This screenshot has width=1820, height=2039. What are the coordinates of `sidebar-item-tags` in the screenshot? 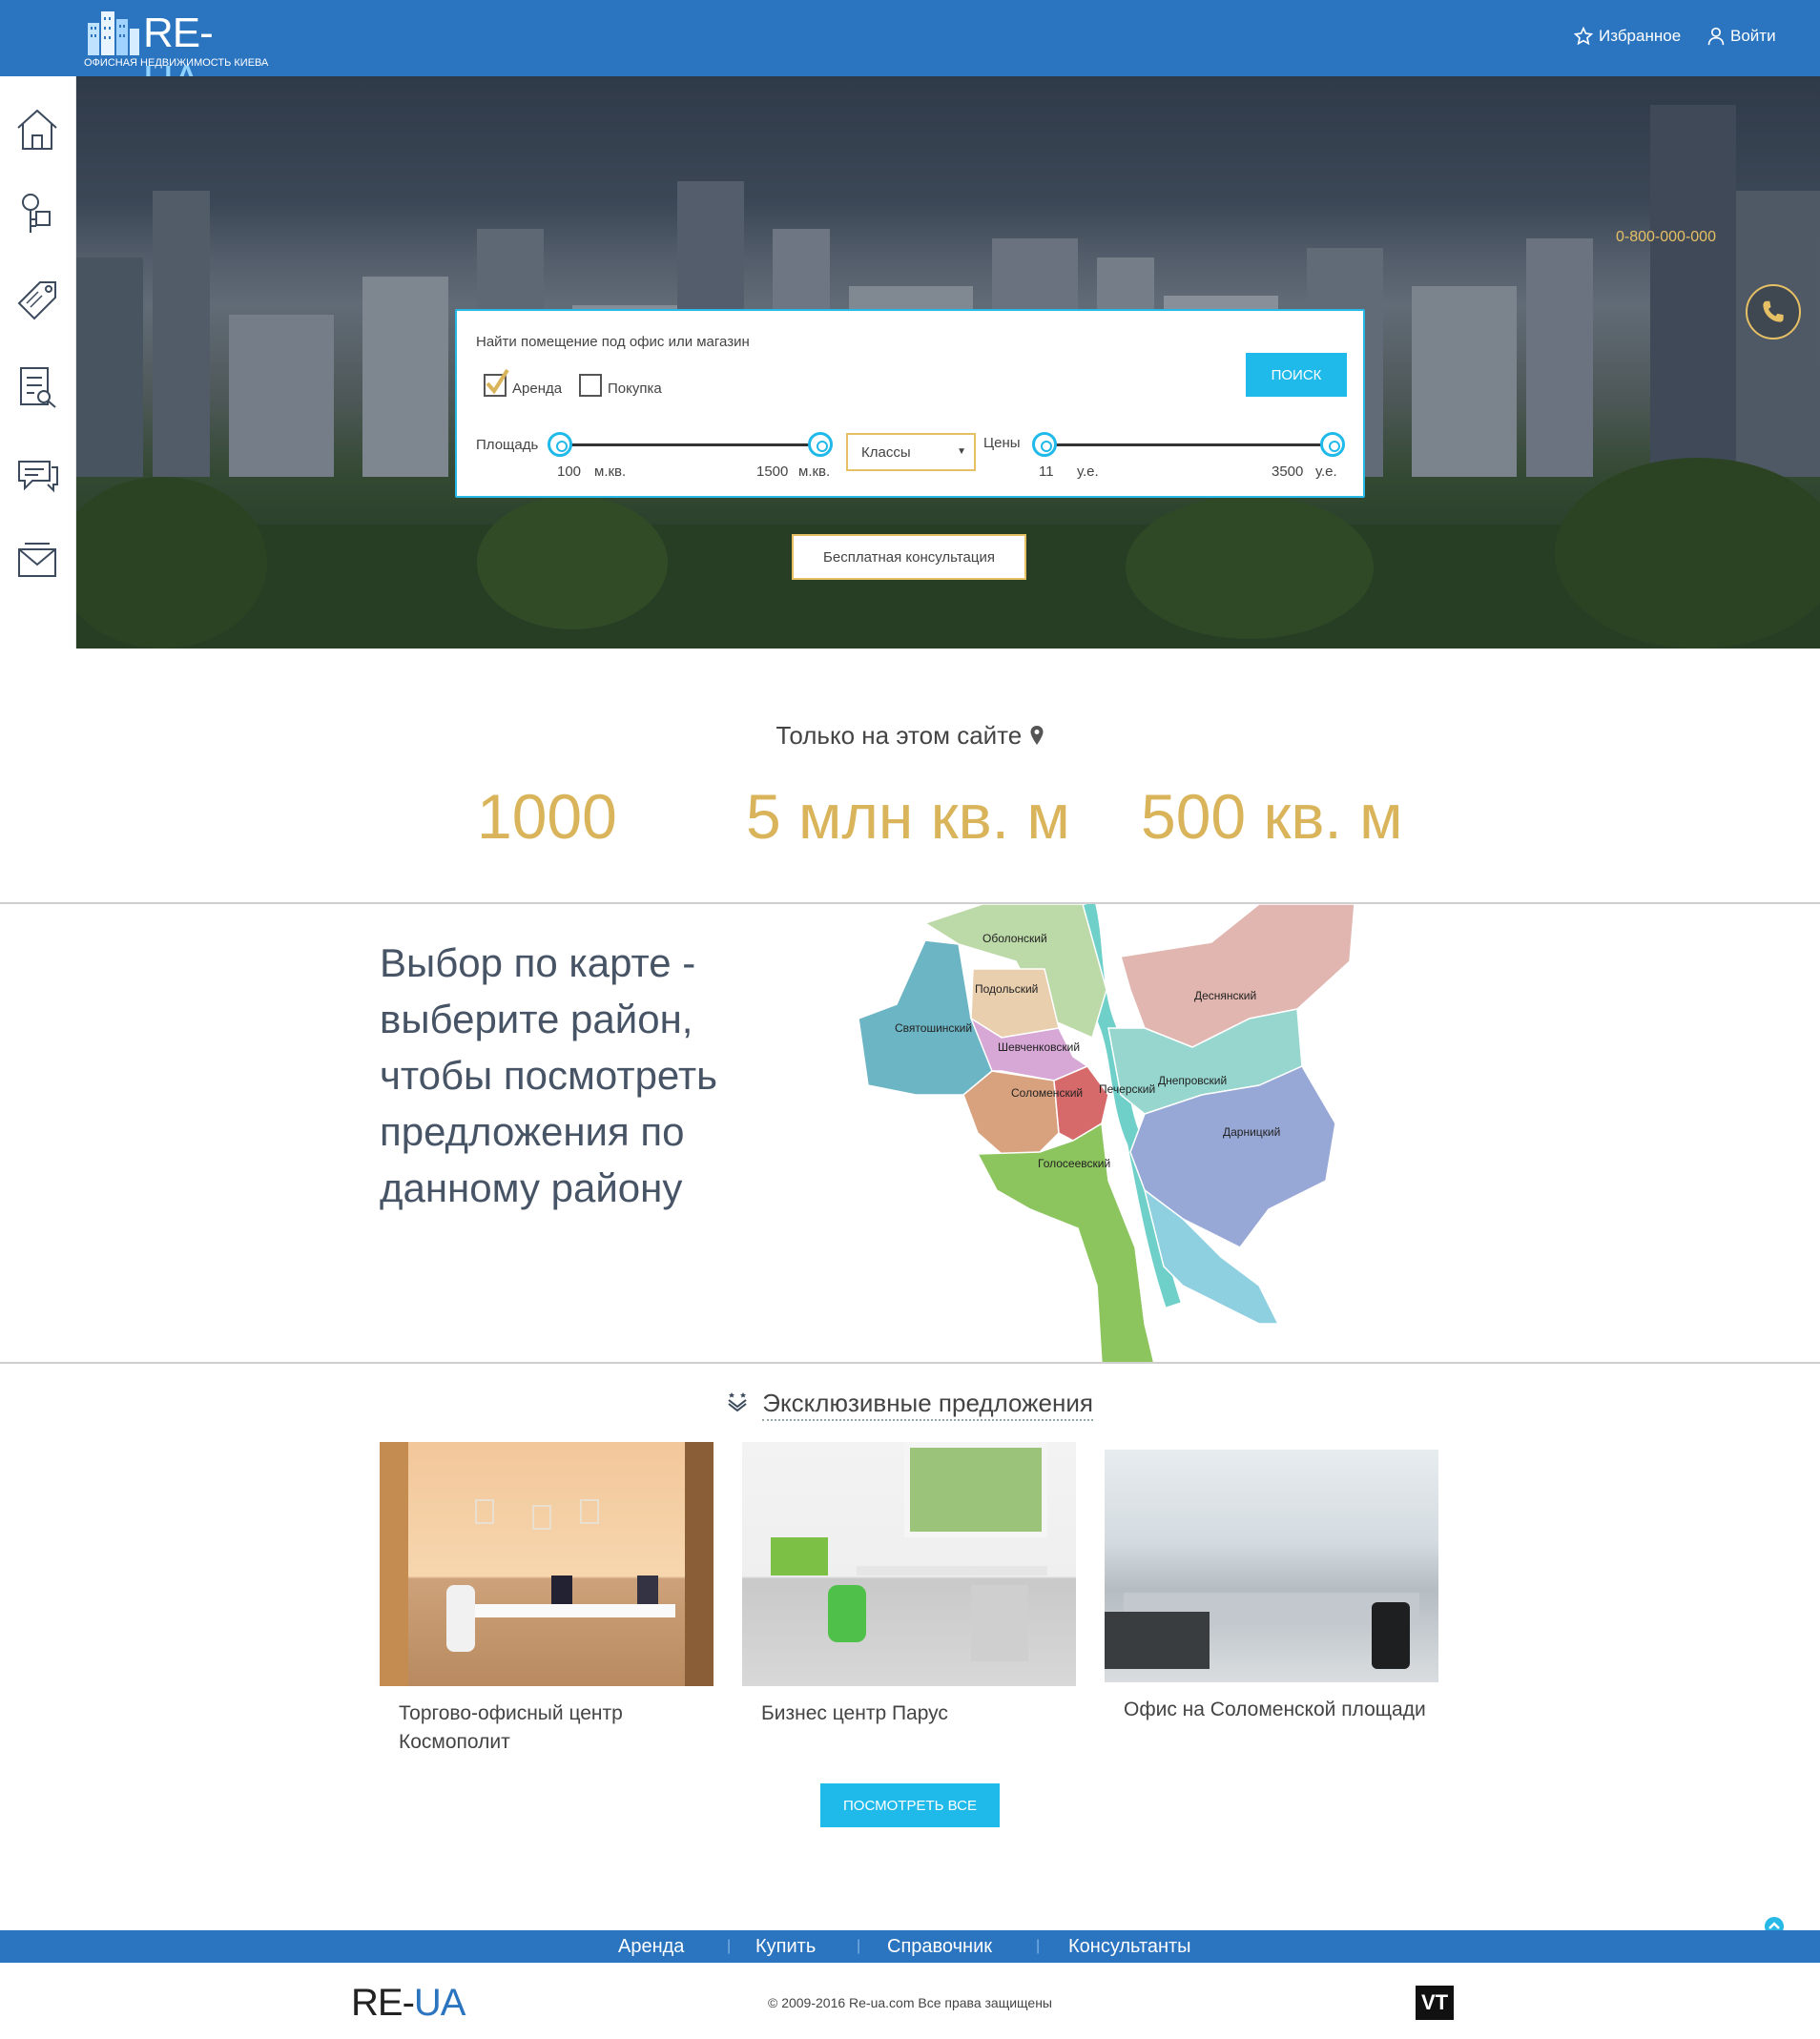 It's located at (37, 298).